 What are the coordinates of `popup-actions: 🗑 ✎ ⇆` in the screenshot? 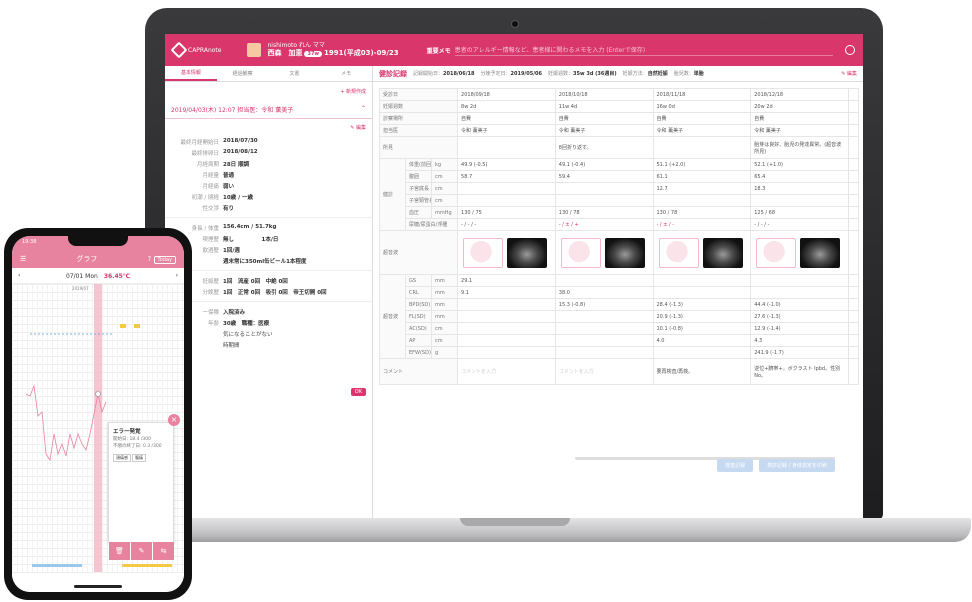 It's located at (141, 551).